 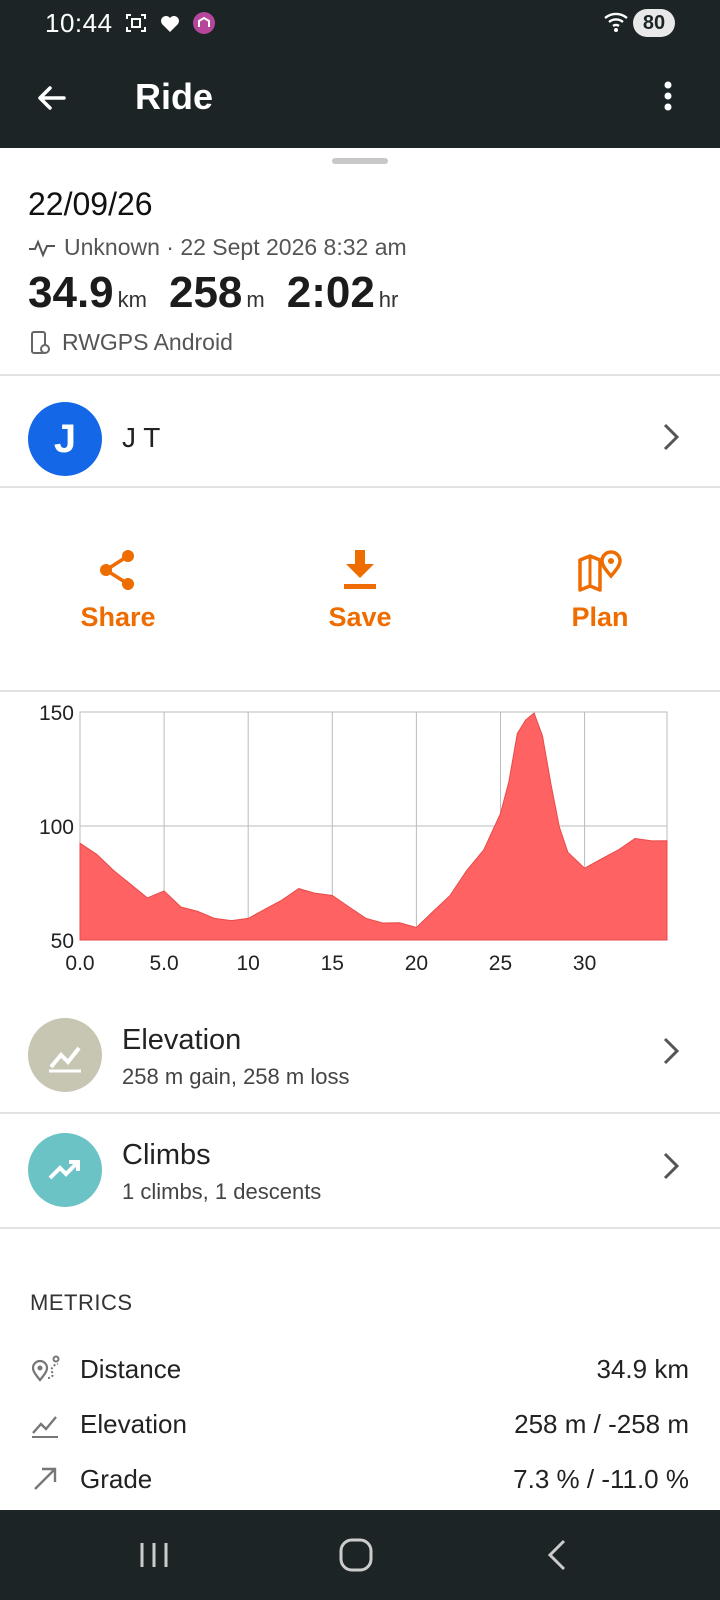 I want to click on metric-label: Distance, so click(x=131, y=1369).